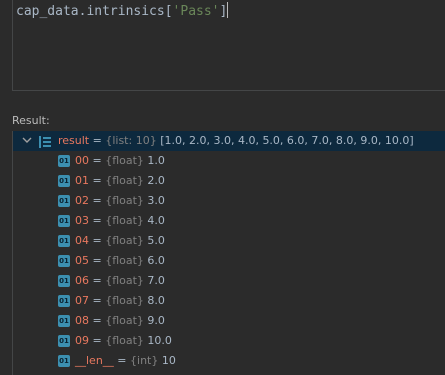 The height and width of the screenshot is (375, 445). I want to click on item-name: __len__, so click(94, 360).